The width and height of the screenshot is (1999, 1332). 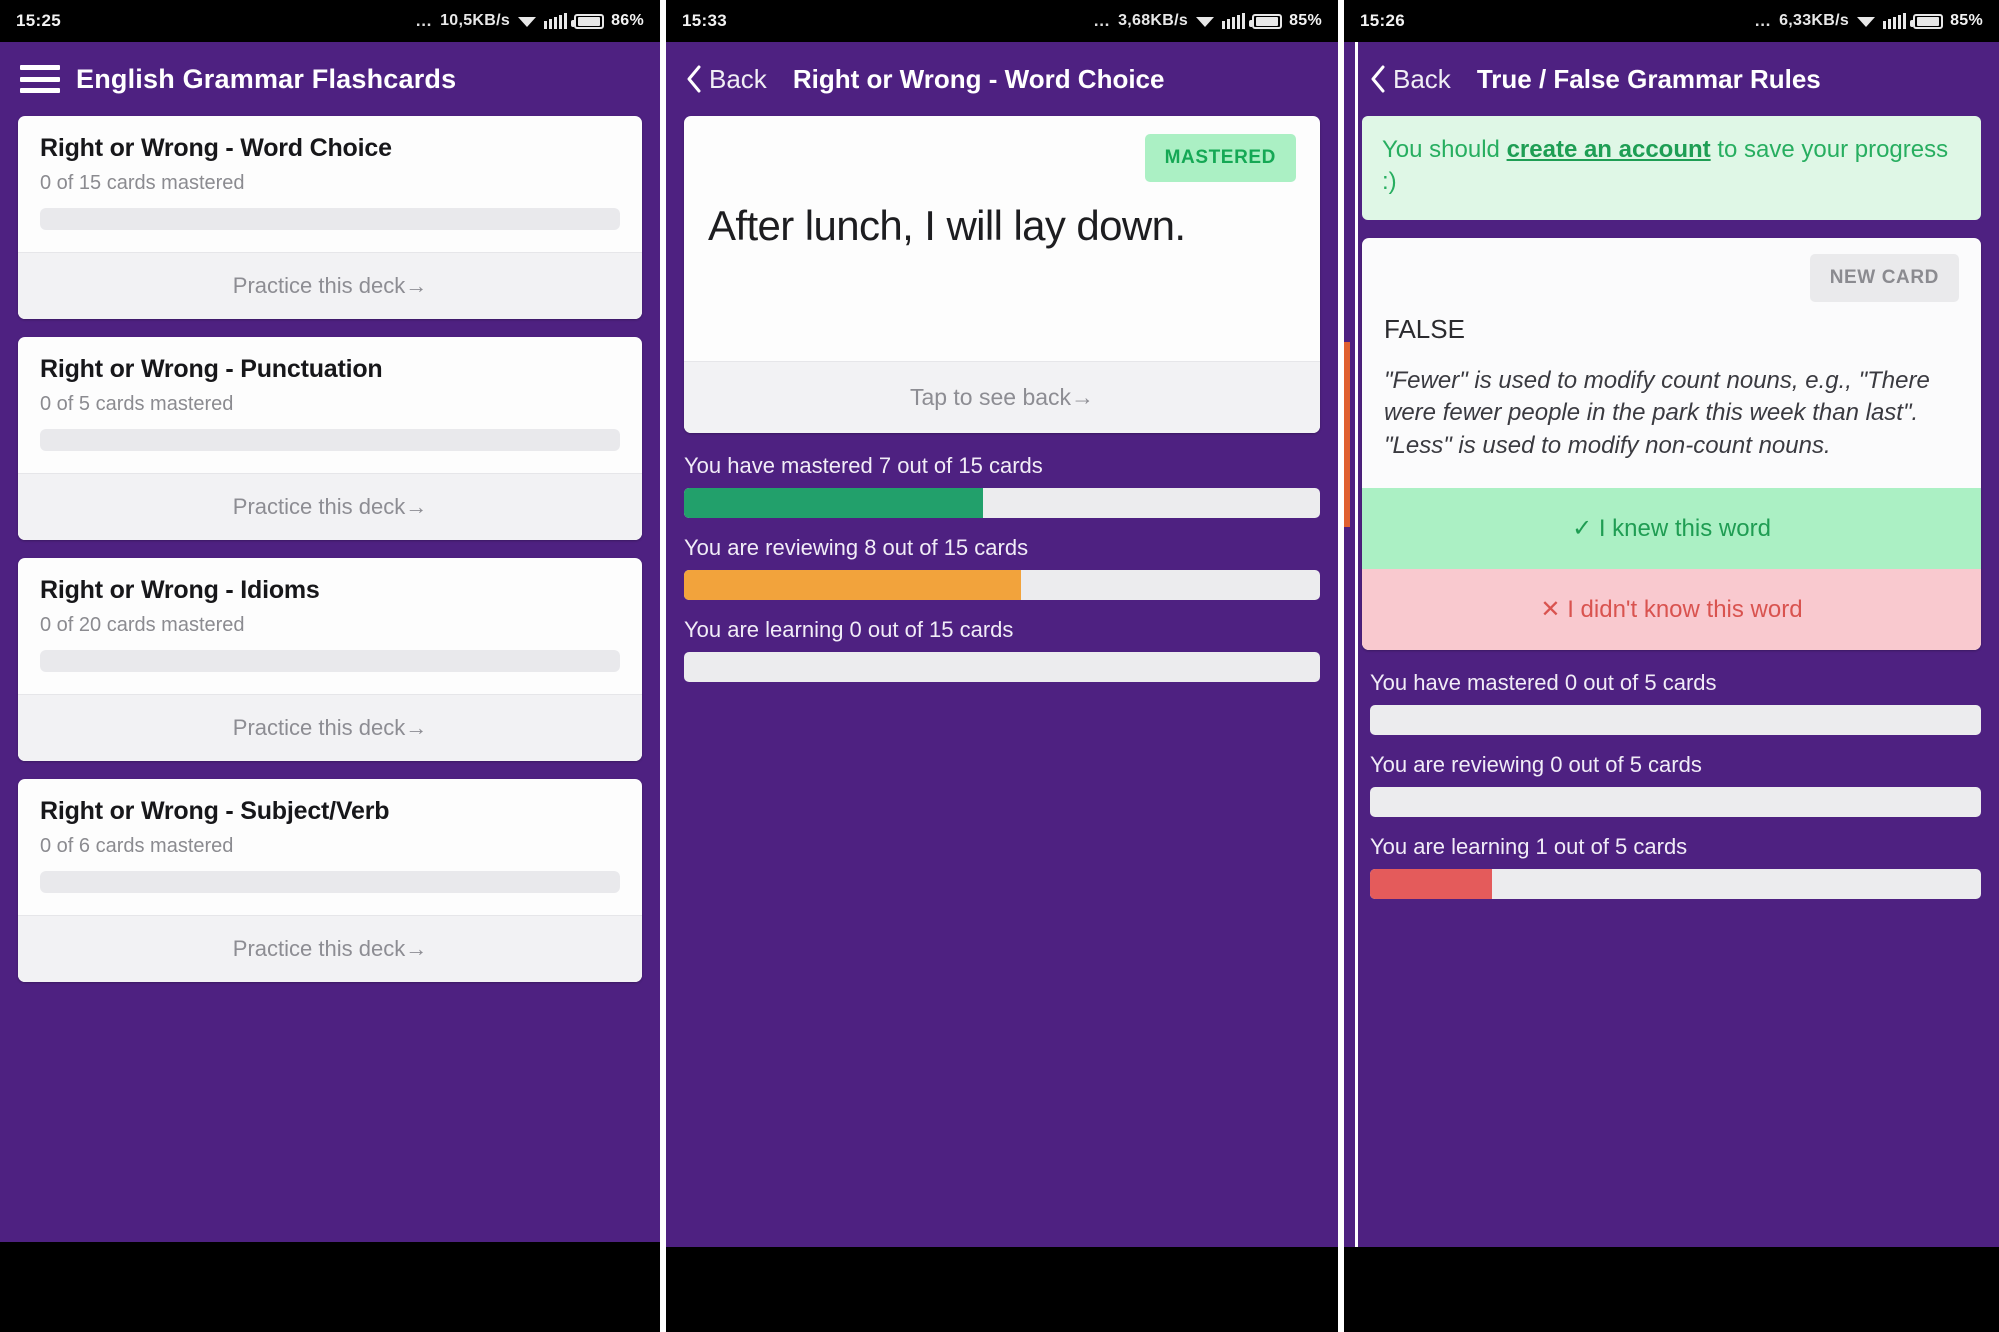 What do you see at coordinates (38, 20) in the screenshot?
I see `status-time: 15:25` at bounding box center [38, 20].